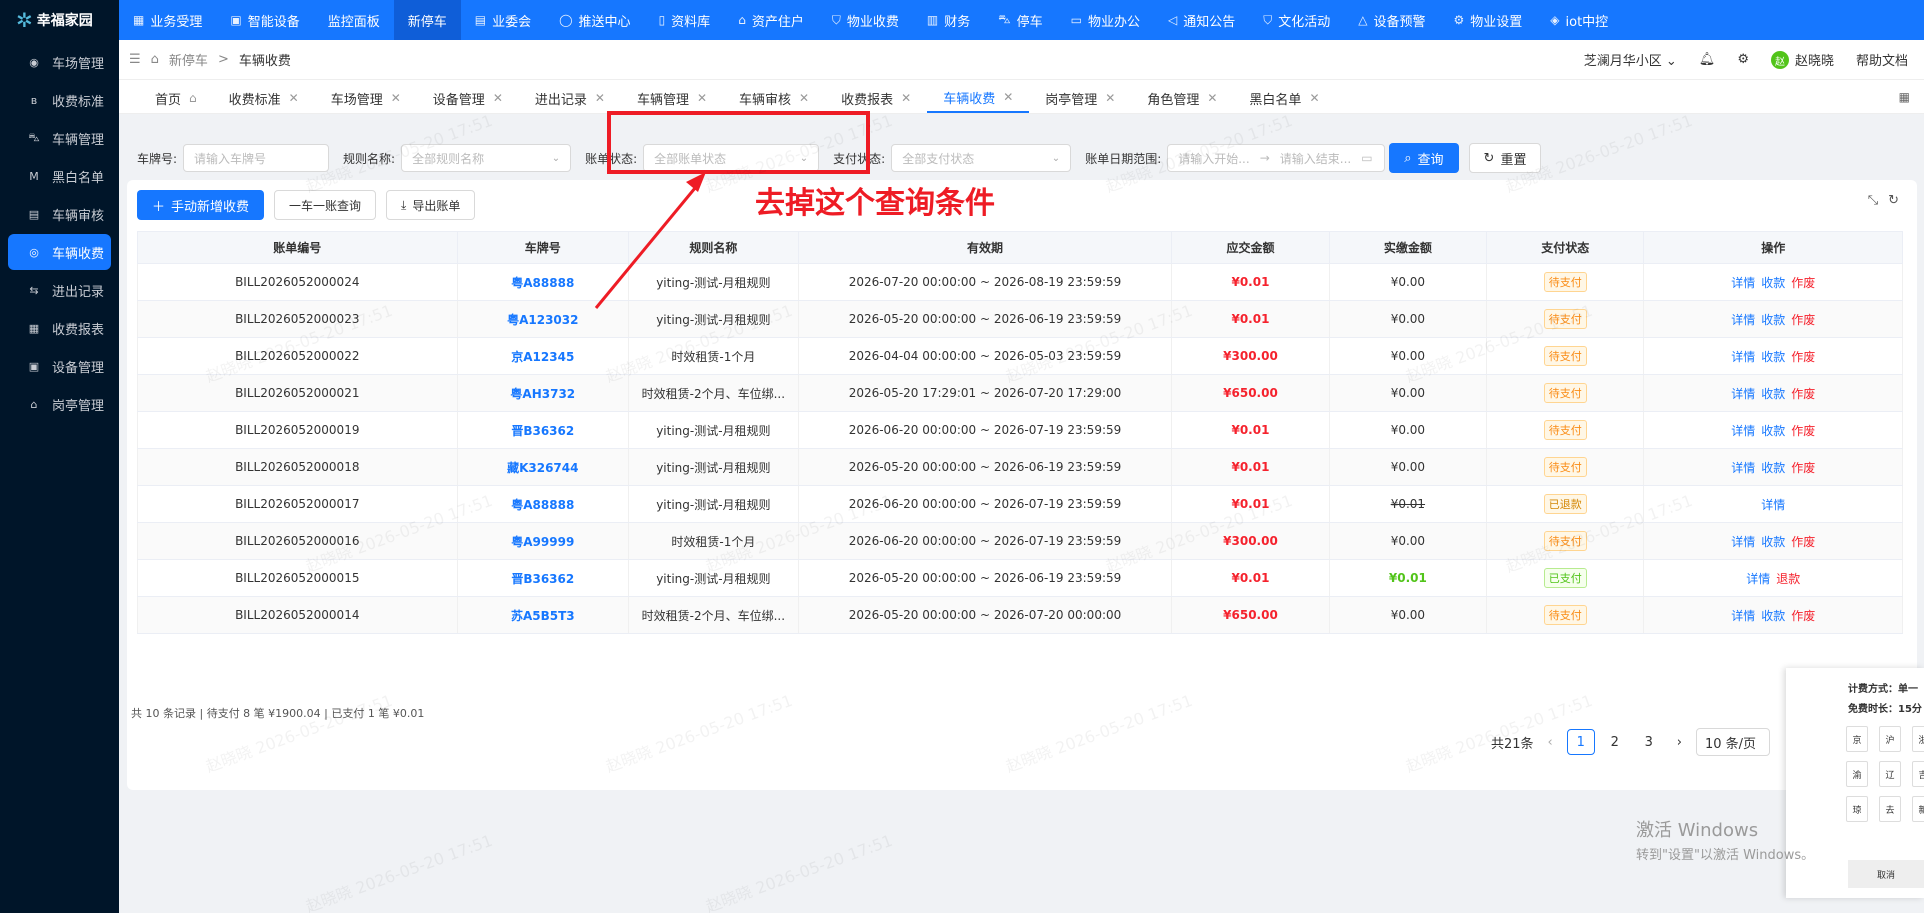 Image resolution: width=1924 pixels, height=913 pixels. Describe the element at coordinates (59, 62) in the screenshot. I see `sidebar-item: ◉ 车场管理` at that location.